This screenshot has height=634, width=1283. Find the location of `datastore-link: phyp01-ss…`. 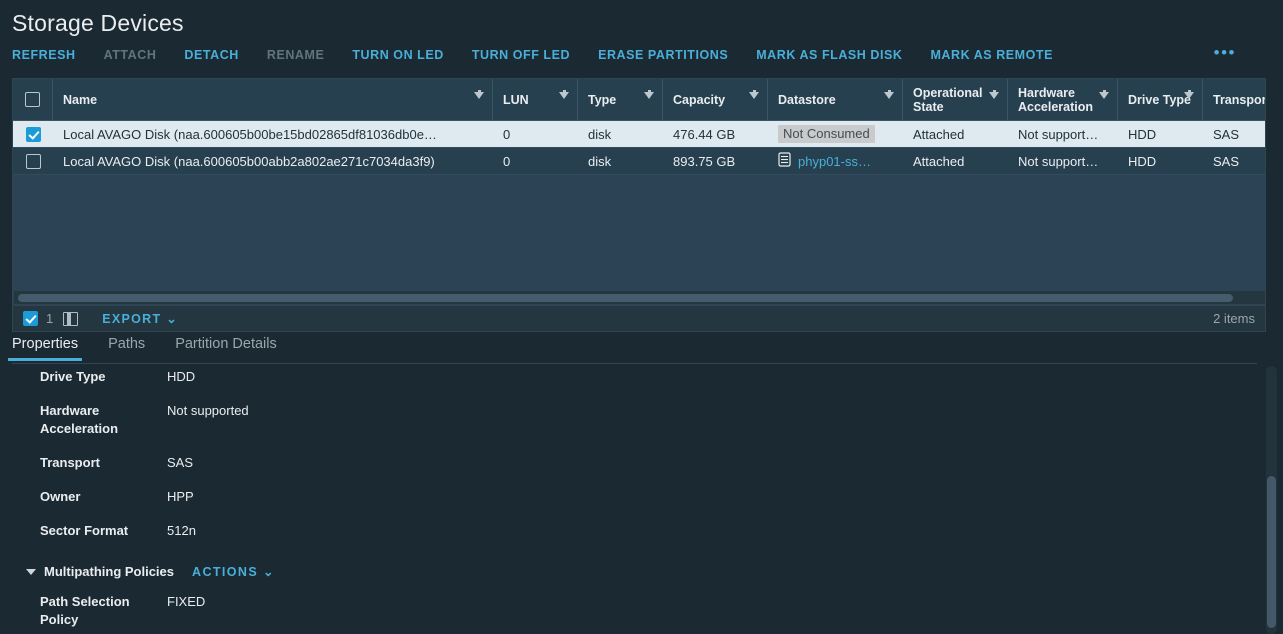

datastore-link: phyp01-ss… is located at coordinates (834, 161).